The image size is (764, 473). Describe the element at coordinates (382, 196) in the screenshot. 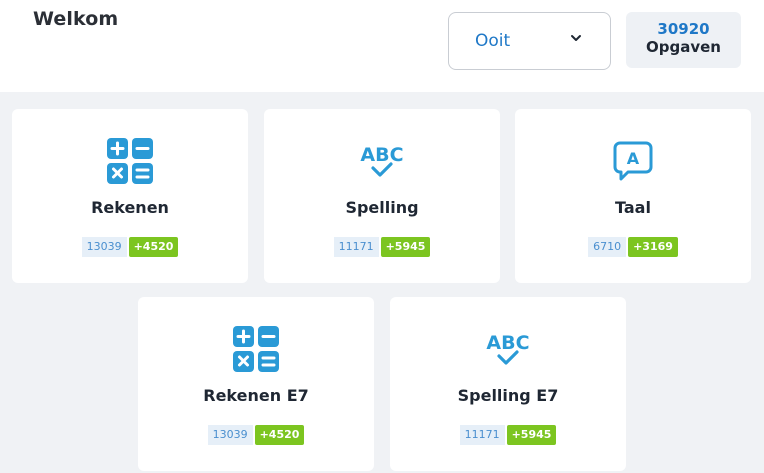

I see `subject-card-spelling: ABC Spelling 11171 +5945` at that location.